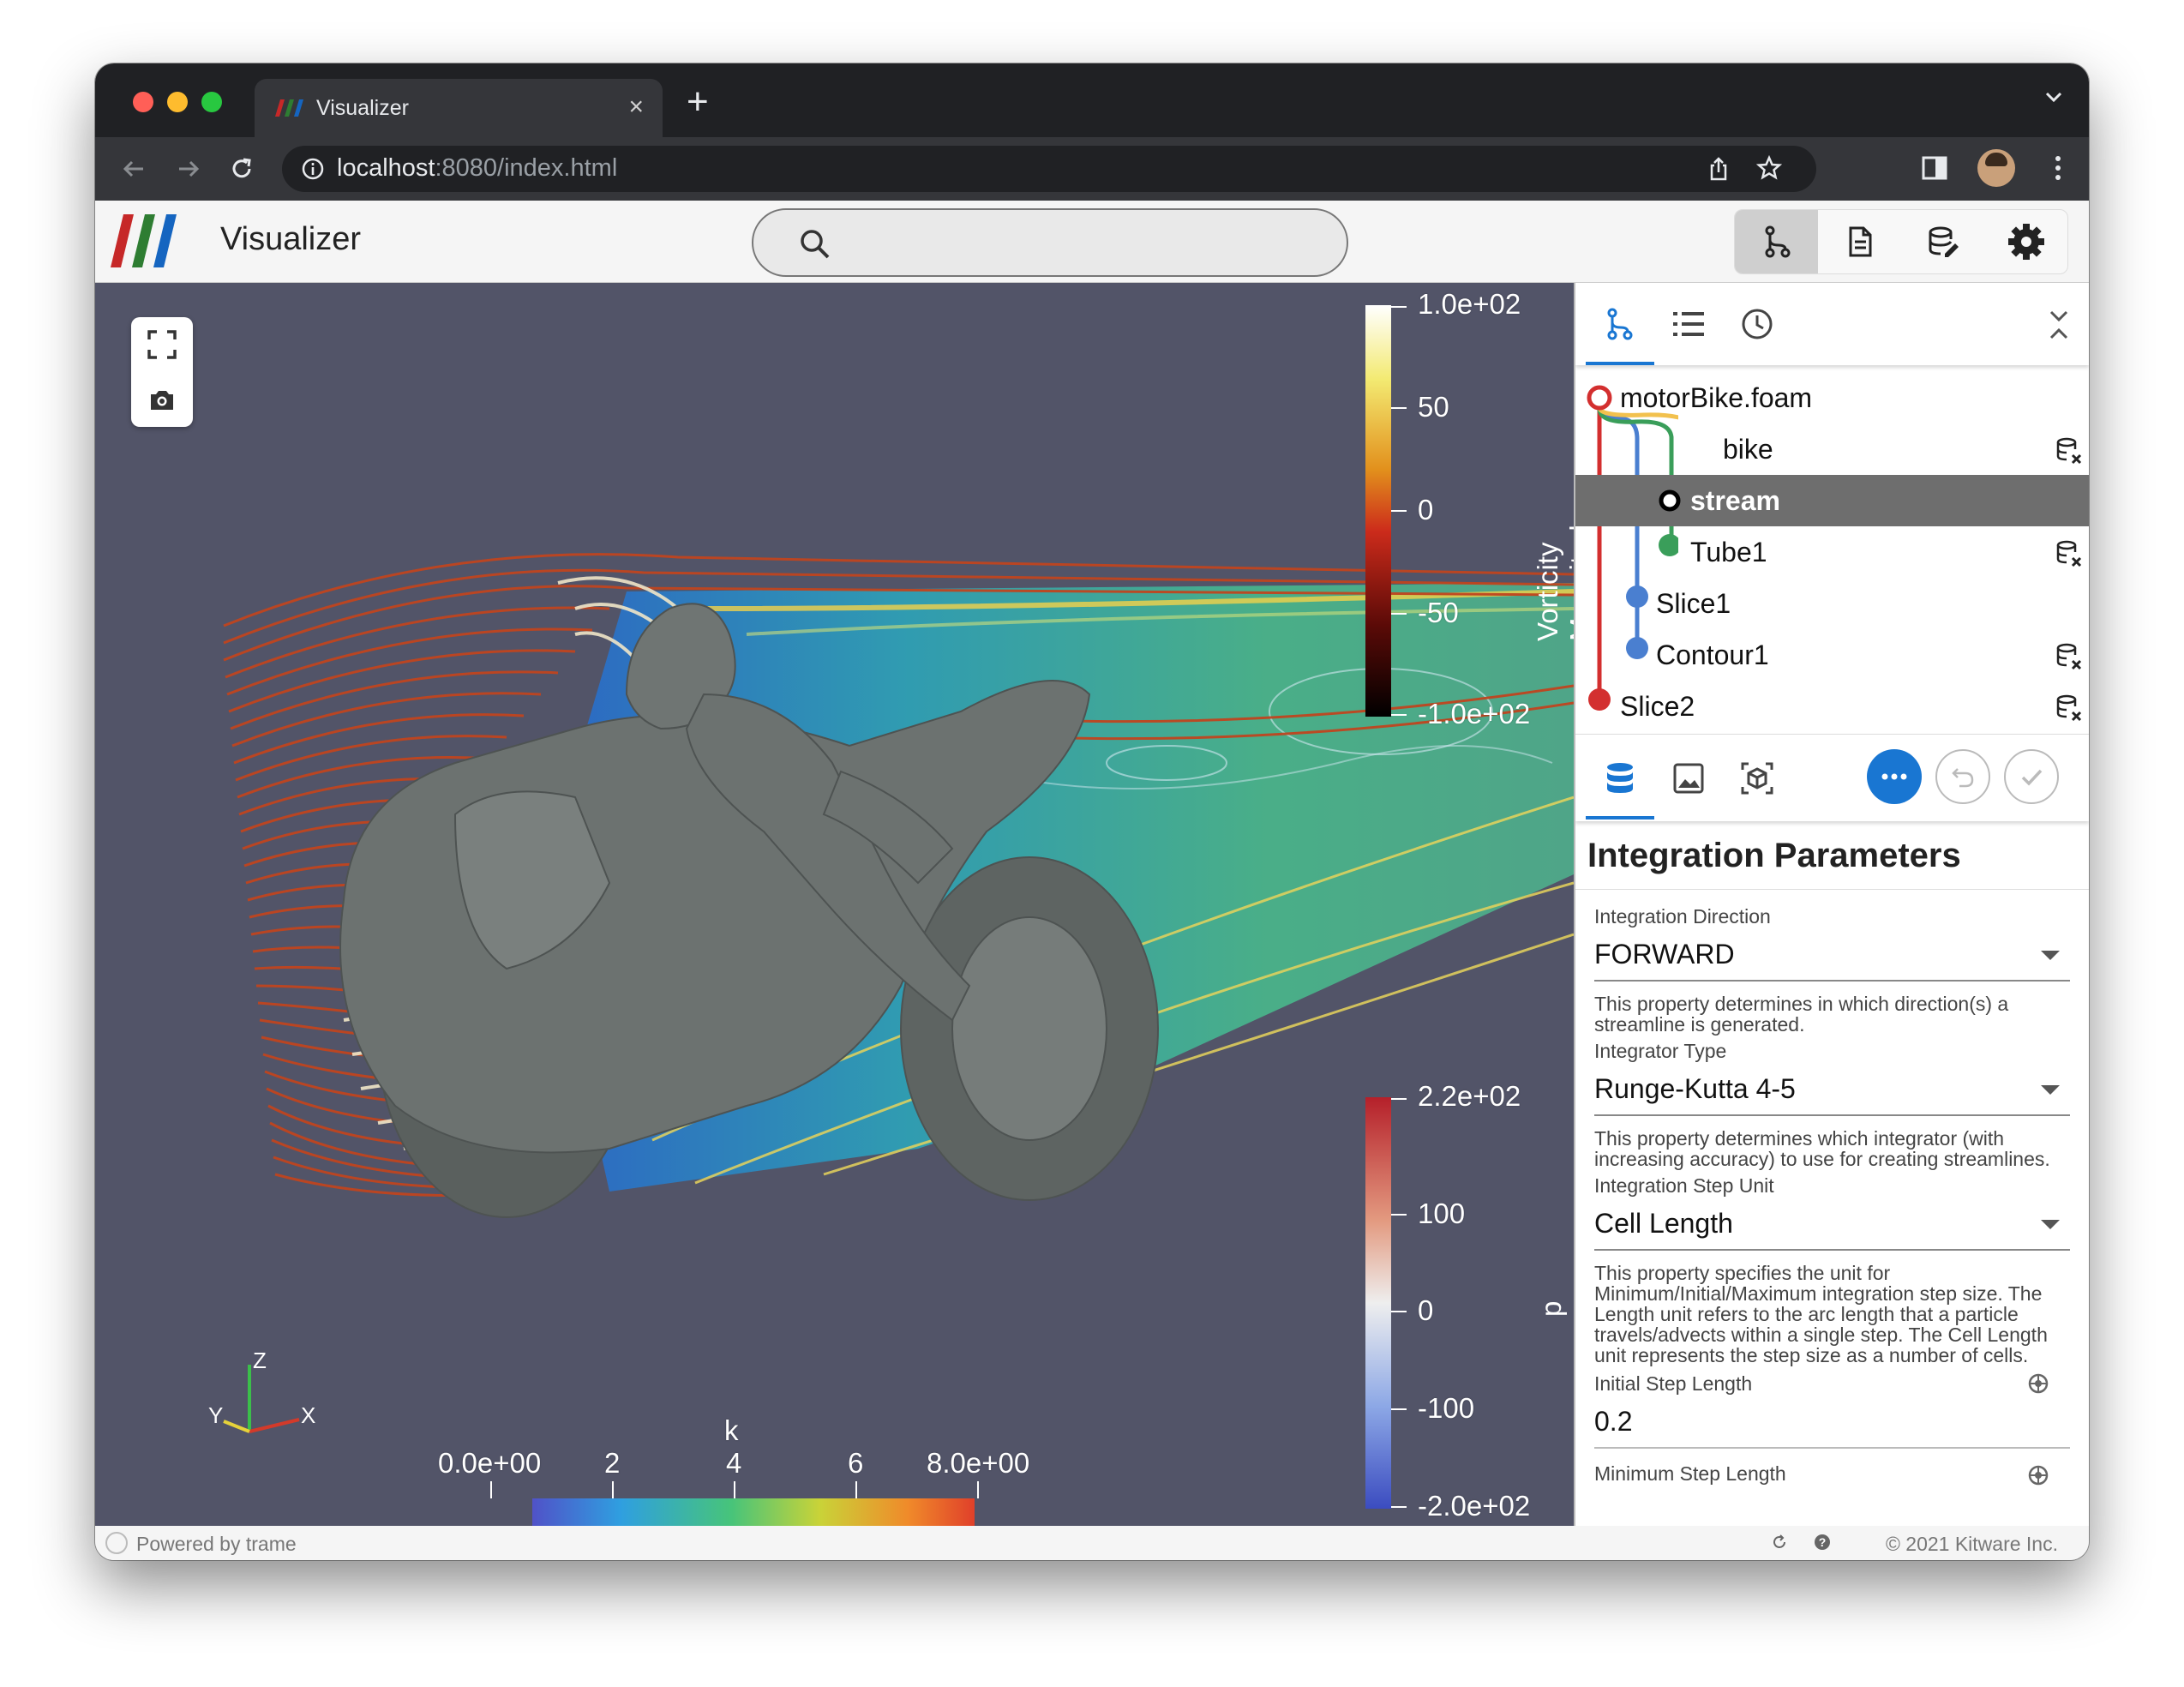  Describe the element at coordinates (753, 1512) in the screenshot. I see `k-colorbar` at that location.